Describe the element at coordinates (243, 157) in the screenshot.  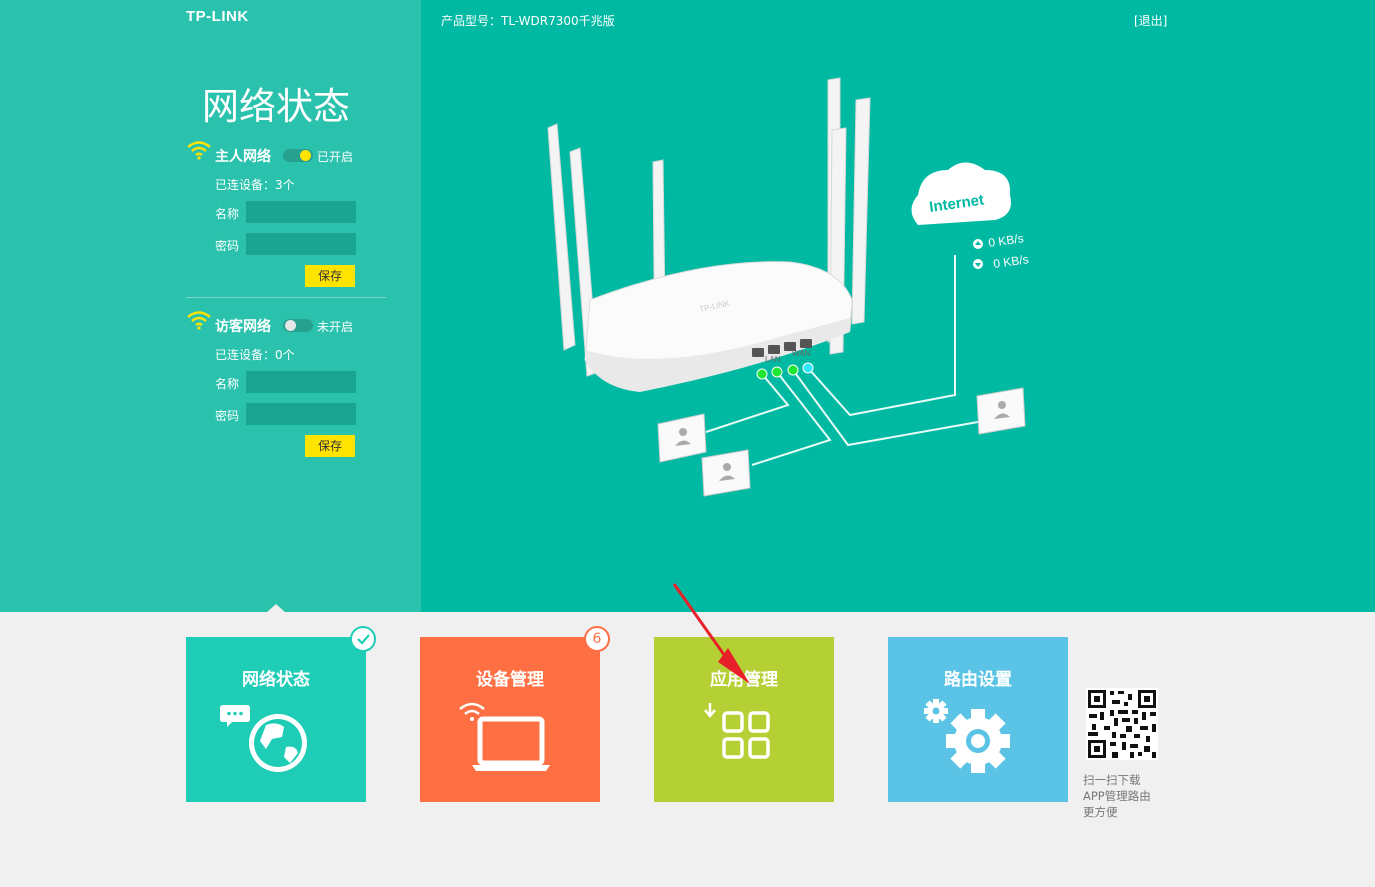
I see `host-network-label: 主人网络` at that location.